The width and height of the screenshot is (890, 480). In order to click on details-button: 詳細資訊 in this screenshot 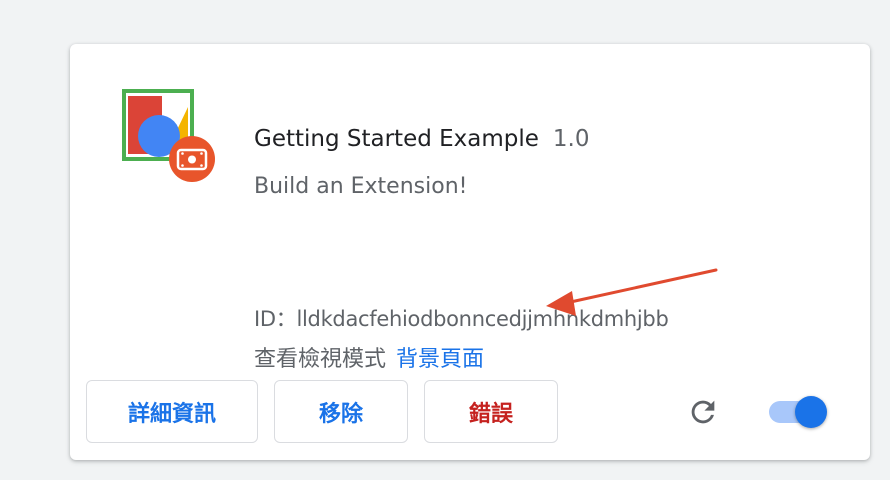, I will do `click(172, 411)`.